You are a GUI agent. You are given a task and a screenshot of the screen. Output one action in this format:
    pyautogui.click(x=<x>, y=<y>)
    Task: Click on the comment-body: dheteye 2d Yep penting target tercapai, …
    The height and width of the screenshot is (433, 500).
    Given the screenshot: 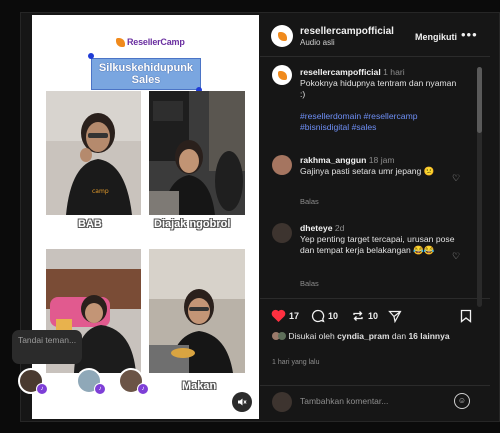 What is the action you would take?
    pyautogui.click(x=380, y=239)
    